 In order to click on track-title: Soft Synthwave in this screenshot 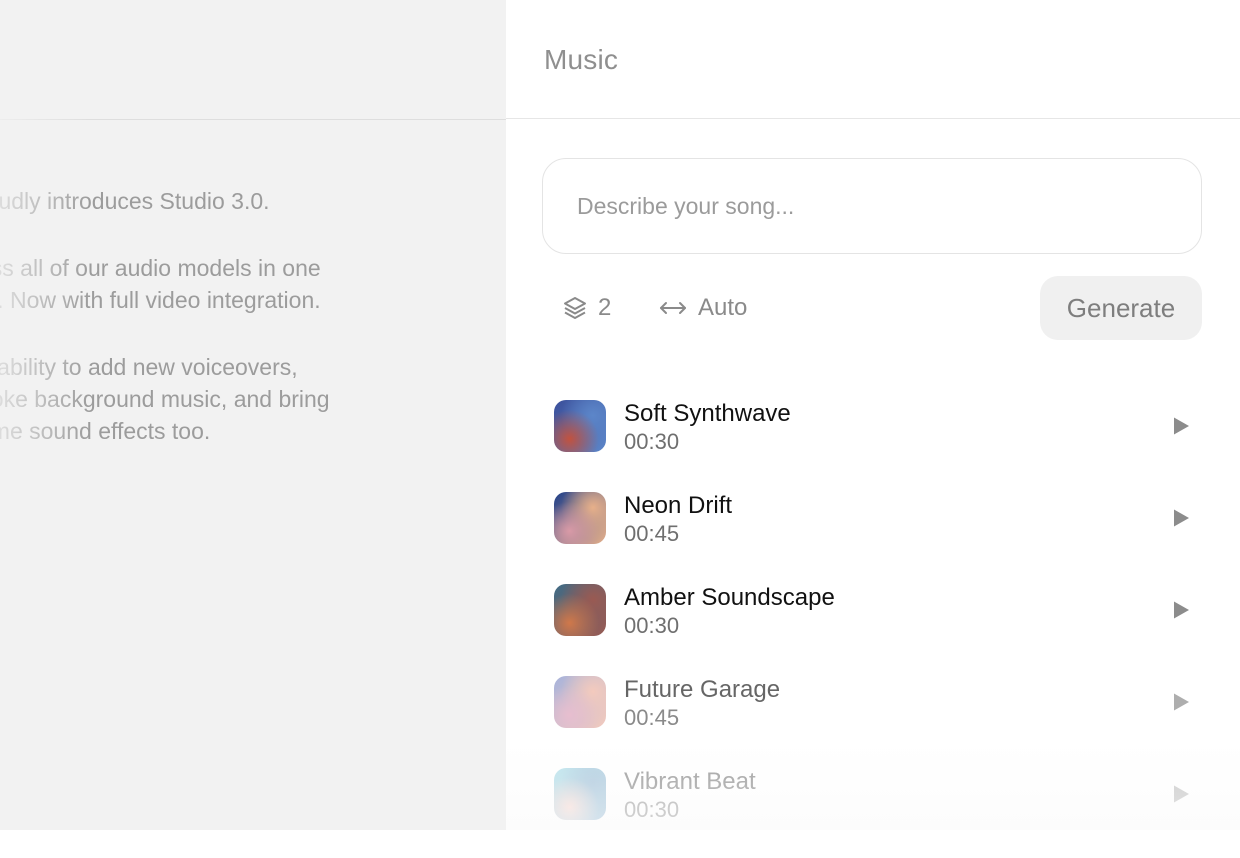, I will do `click(707, 413)`.